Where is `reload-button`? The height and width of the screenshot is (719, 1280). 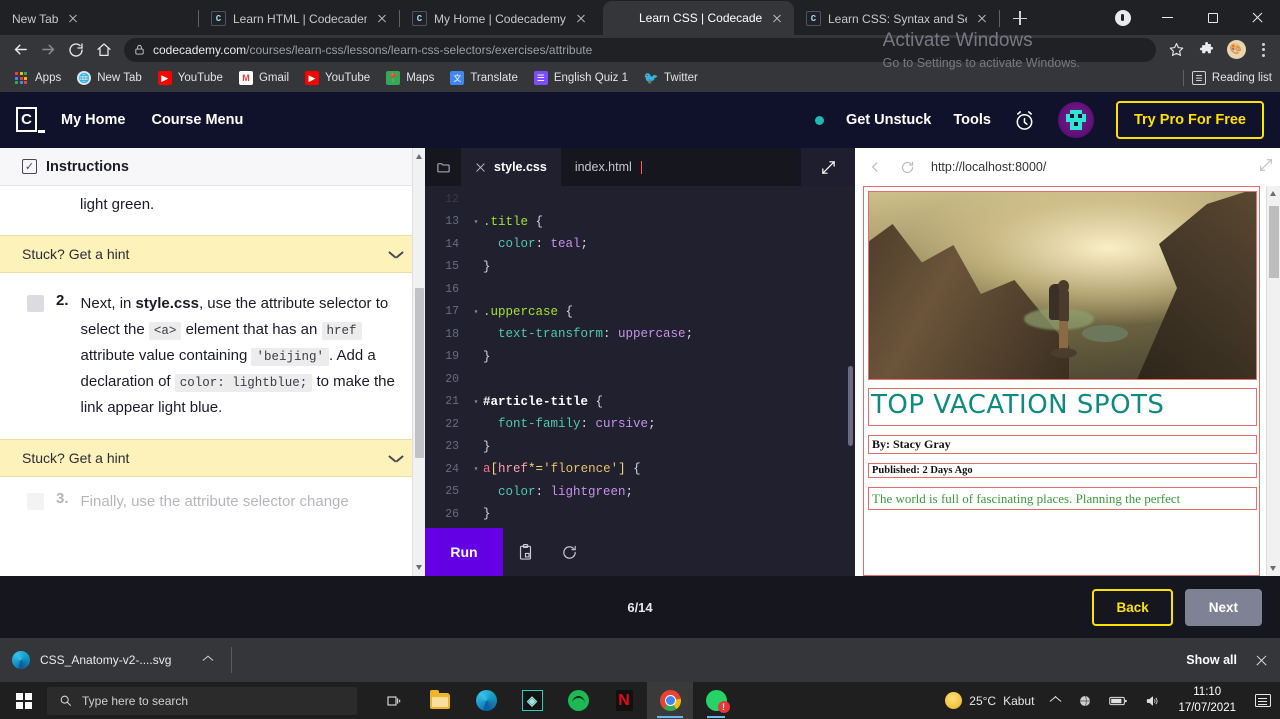
reload-button is located at coordinates (76, 50).